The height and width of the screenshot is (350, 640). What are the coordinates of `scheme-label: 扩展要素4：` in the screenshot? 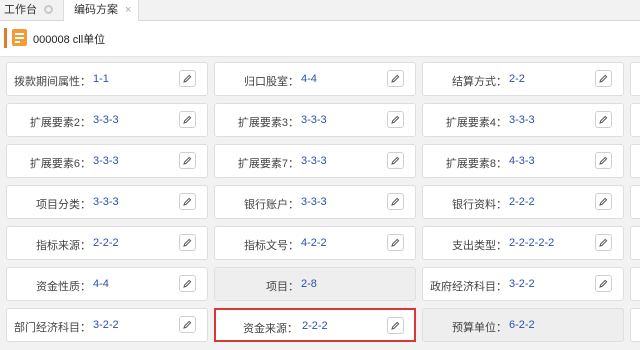 It's located at (476, 123).